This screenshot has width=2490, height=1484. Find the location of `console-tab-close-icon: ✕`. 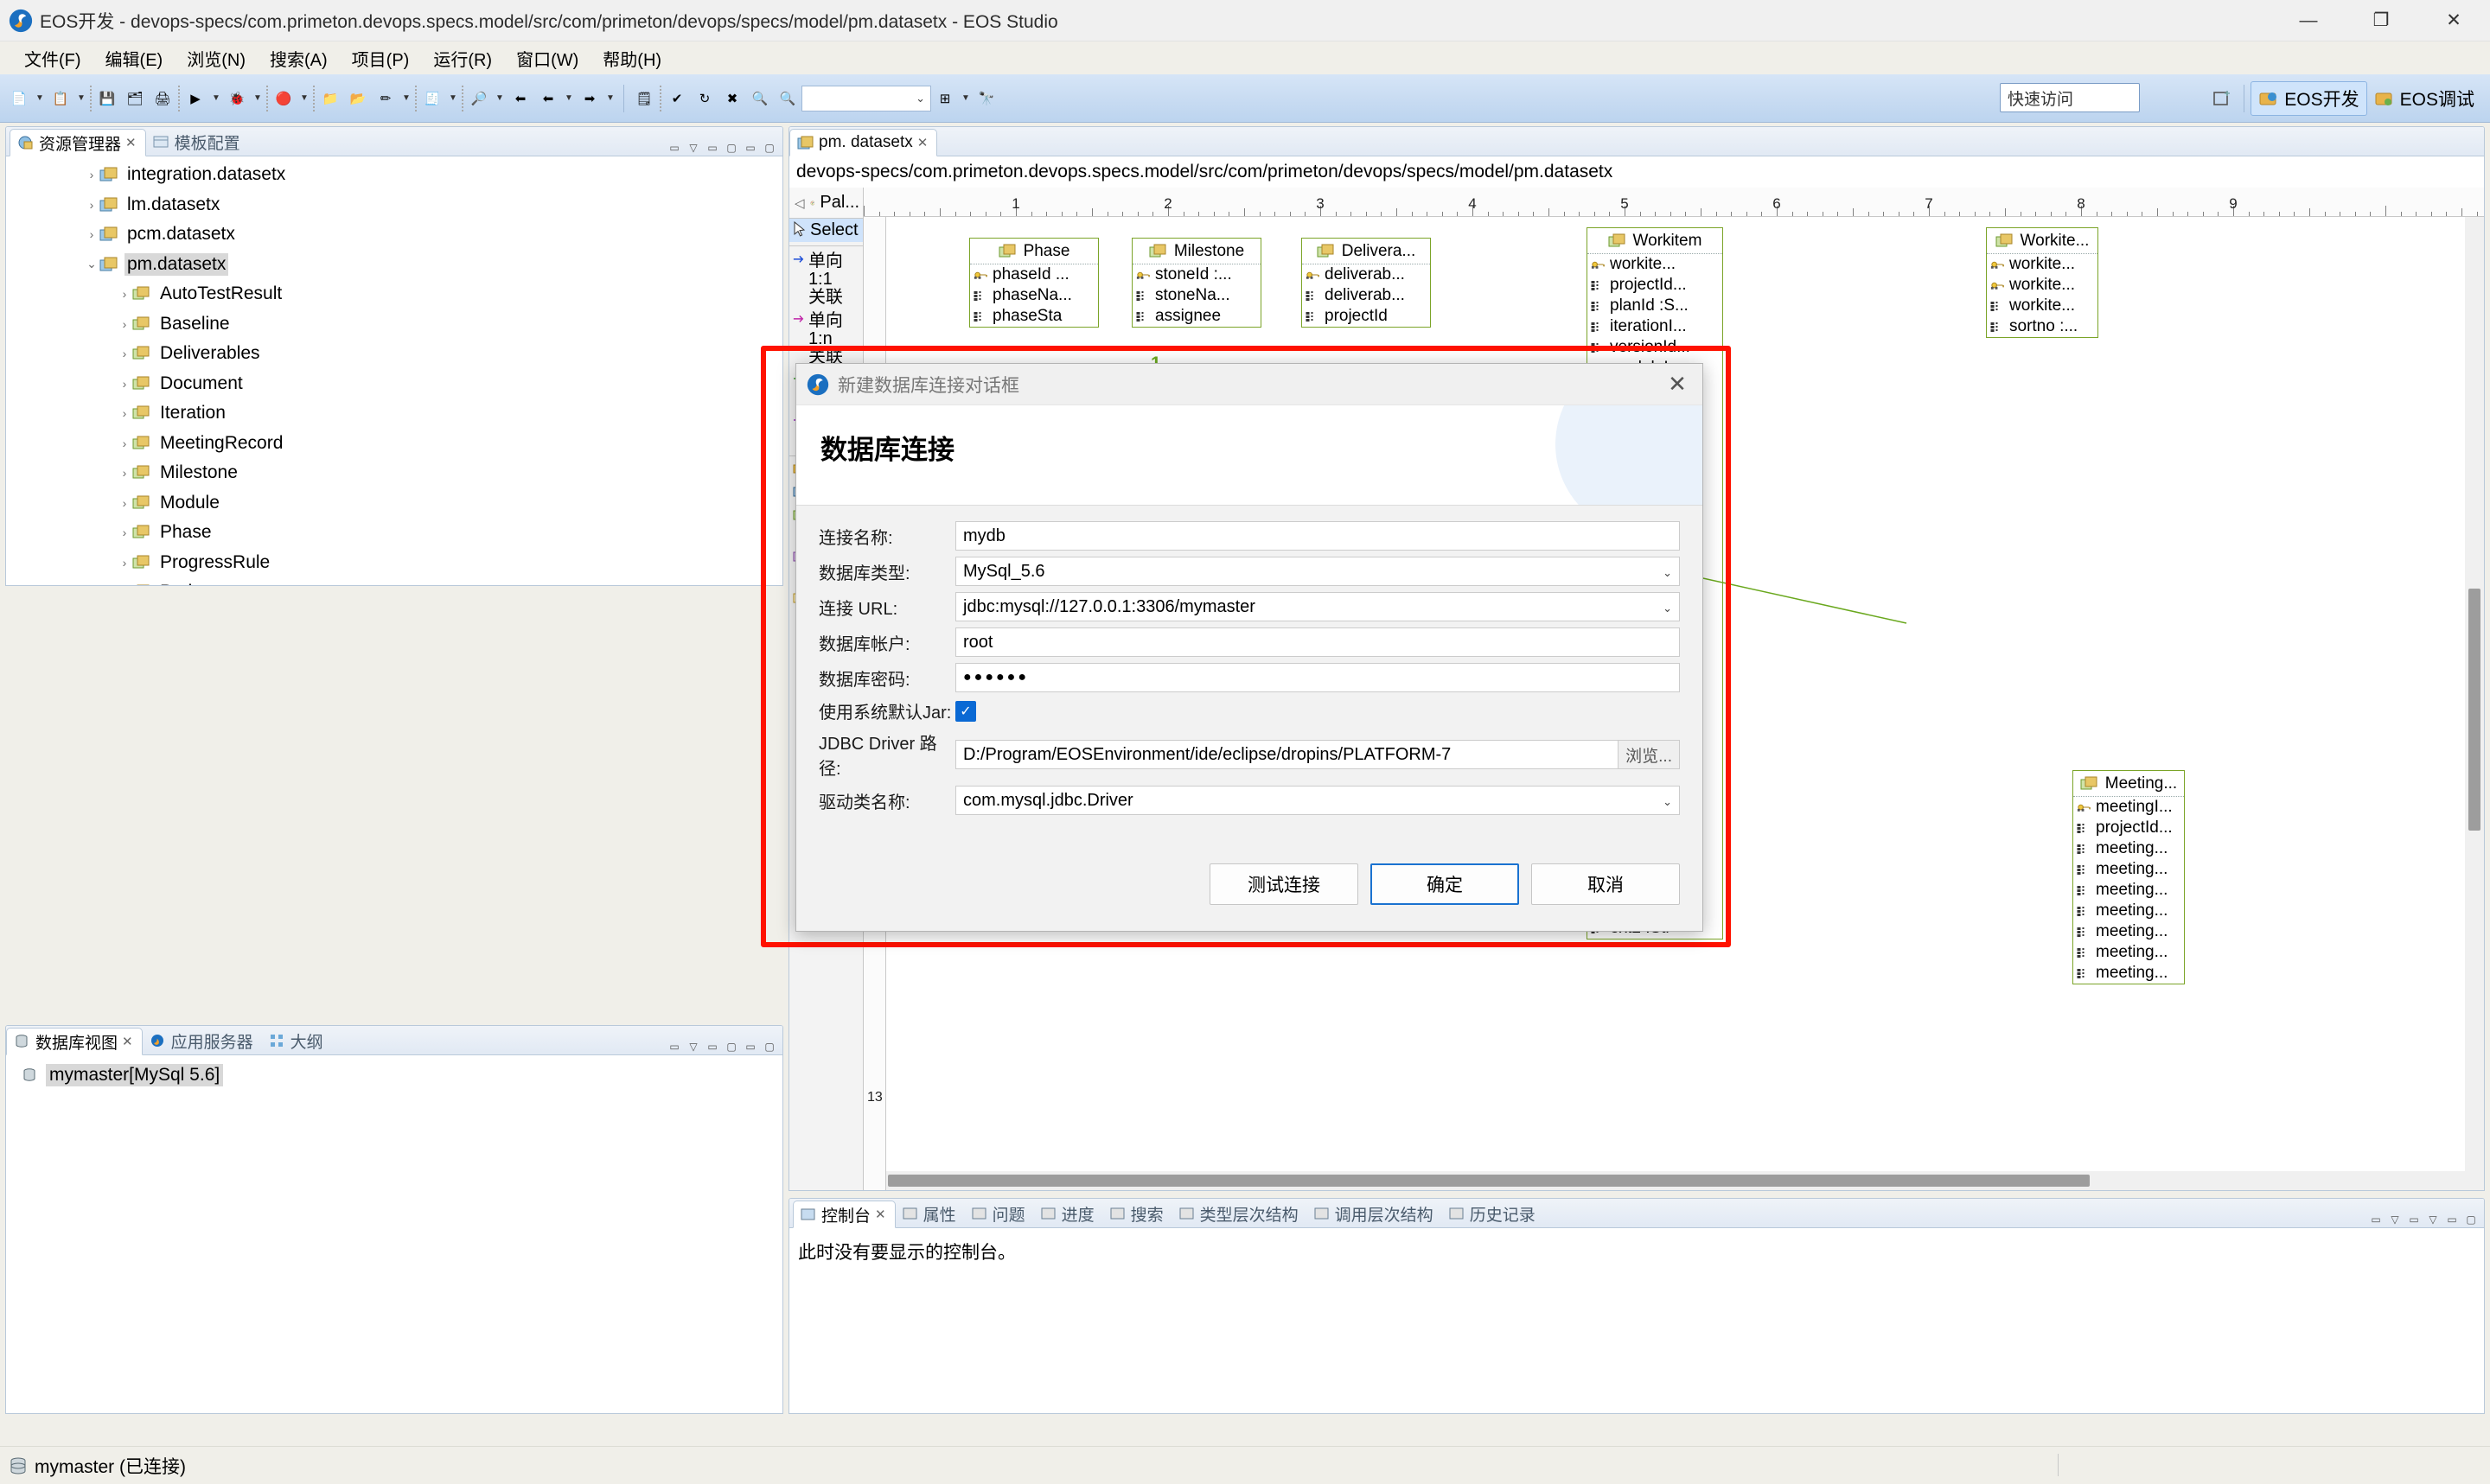

console-tab-close-icon: ✕ is located at coordinates (880, 1214).